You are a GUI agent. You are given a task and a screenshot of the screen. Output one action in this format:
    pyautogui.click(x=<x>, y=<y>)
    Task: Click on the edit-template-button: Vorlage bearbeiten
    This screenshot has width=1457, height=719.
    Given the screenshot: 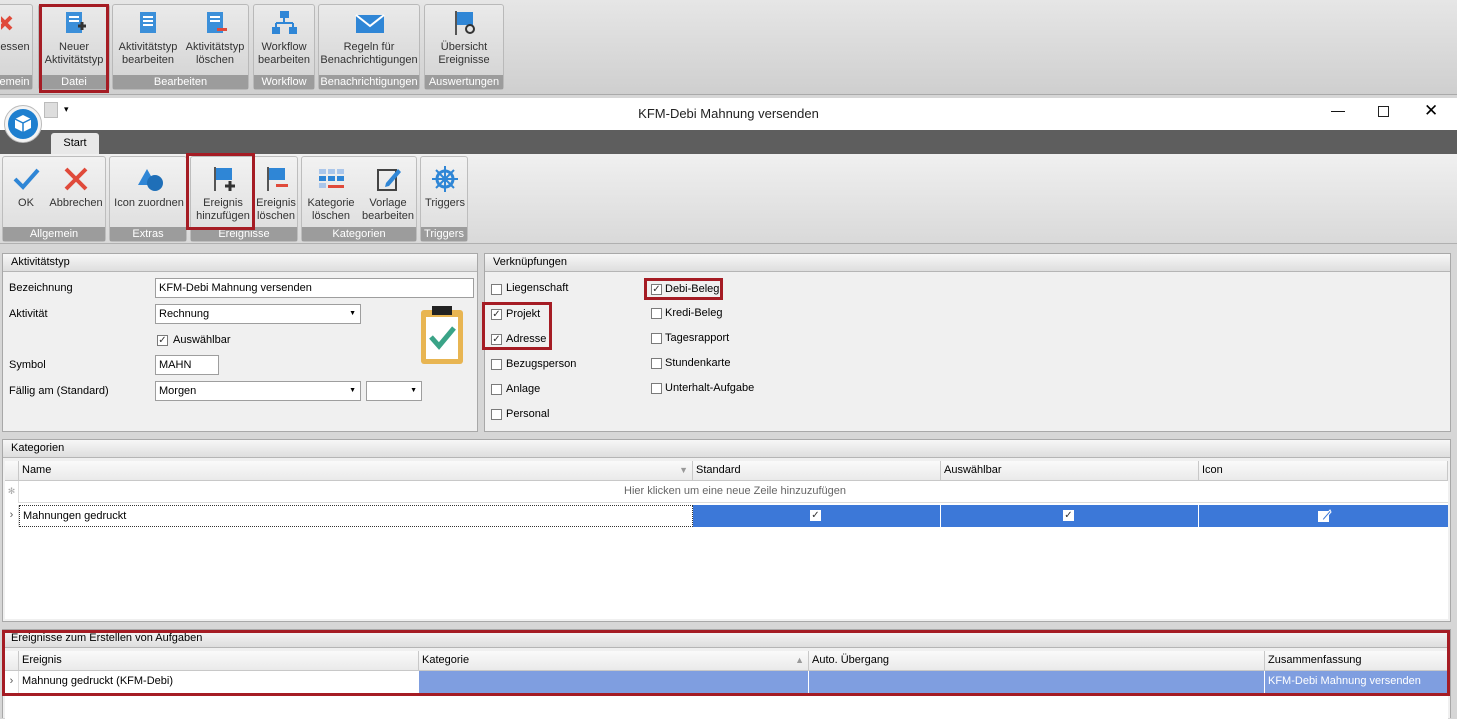 What is the action you would take?
    pyautogui.click(x=388, y=194)
    